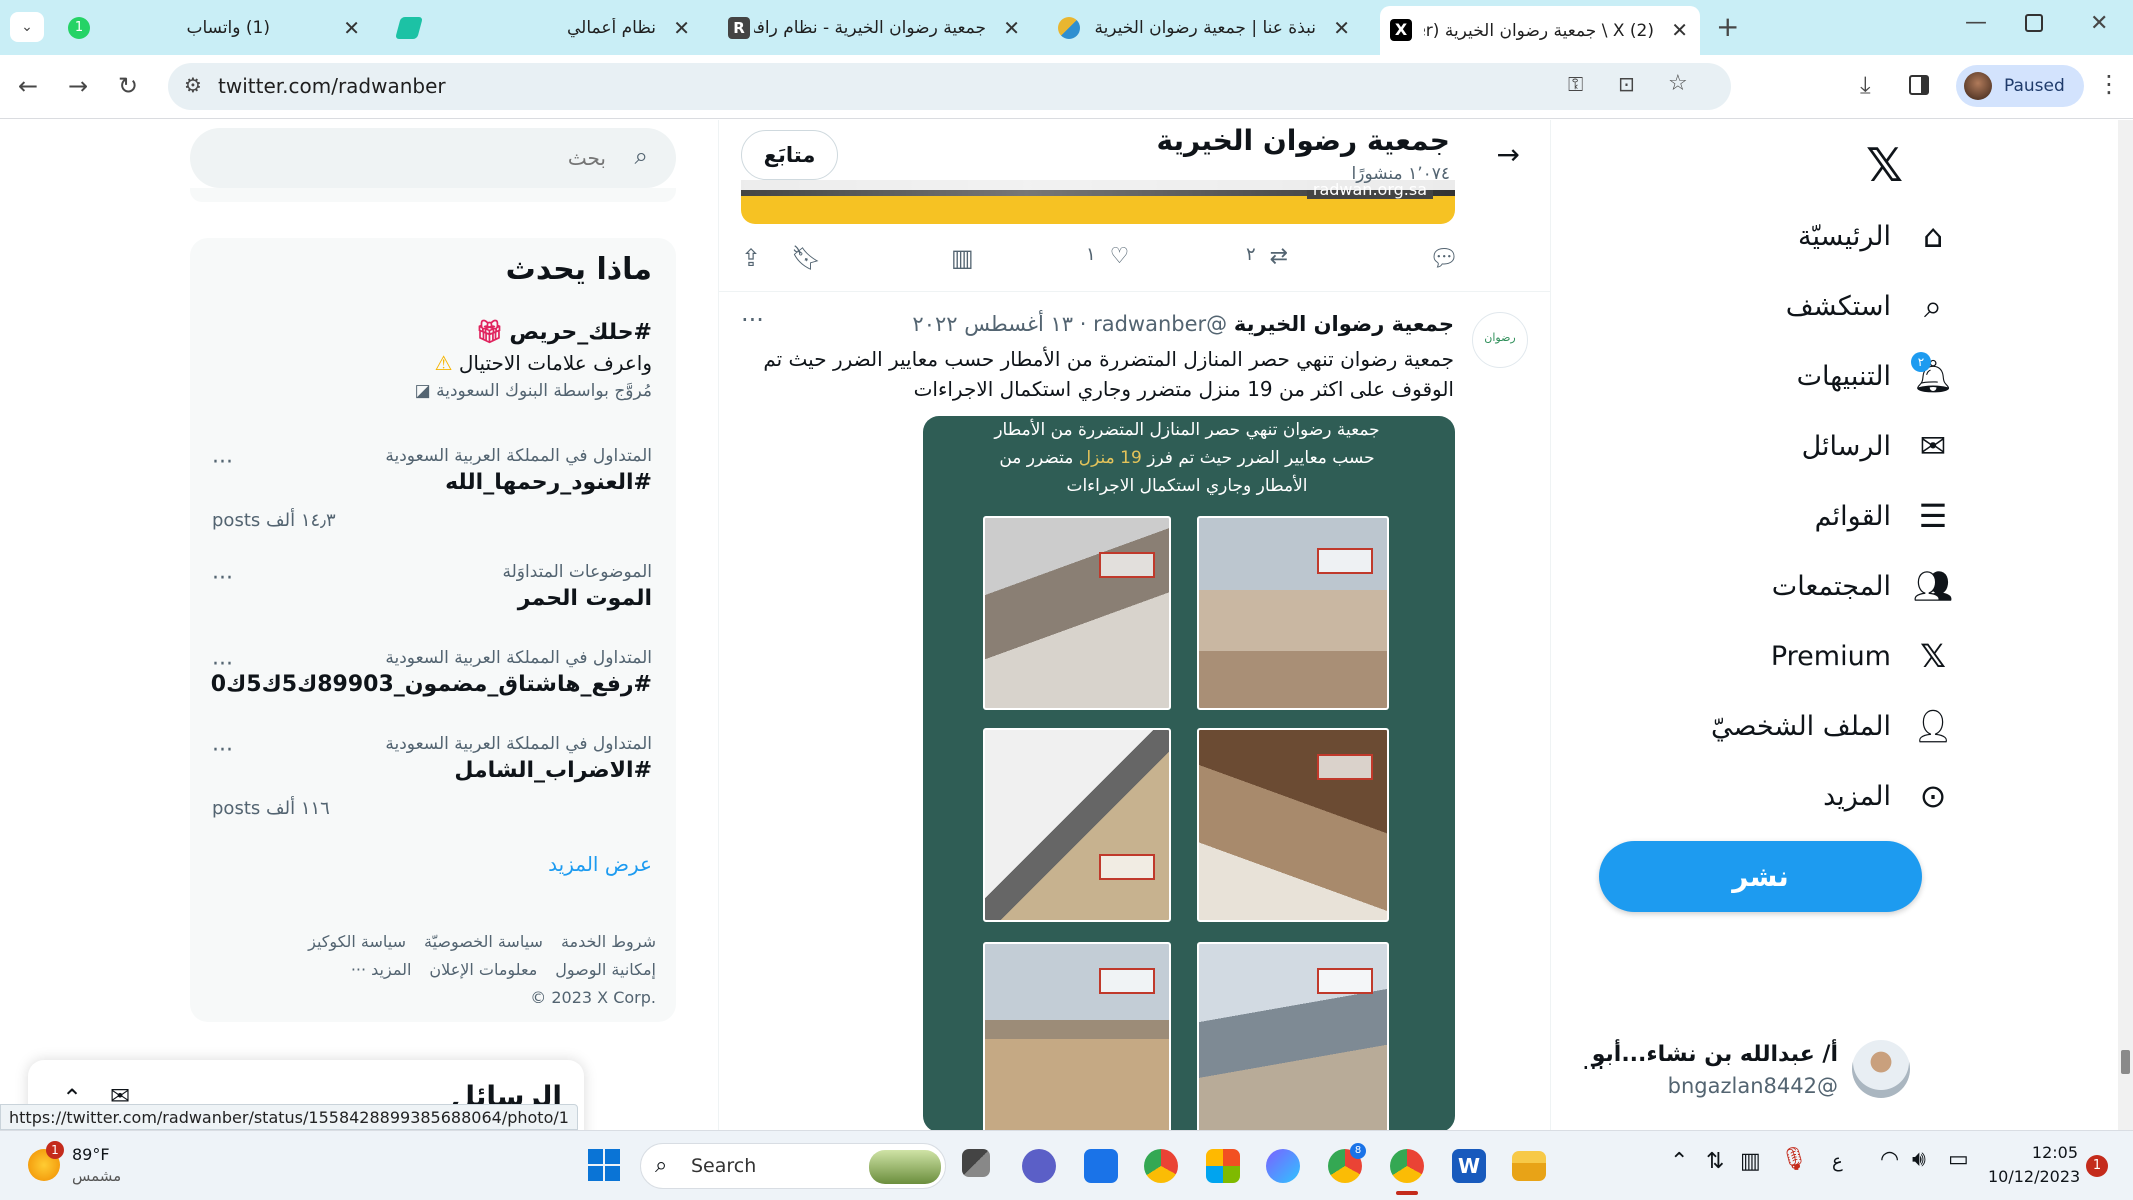  I want to click on chevron-up-icon: ⌃, so click(1679, 1161).